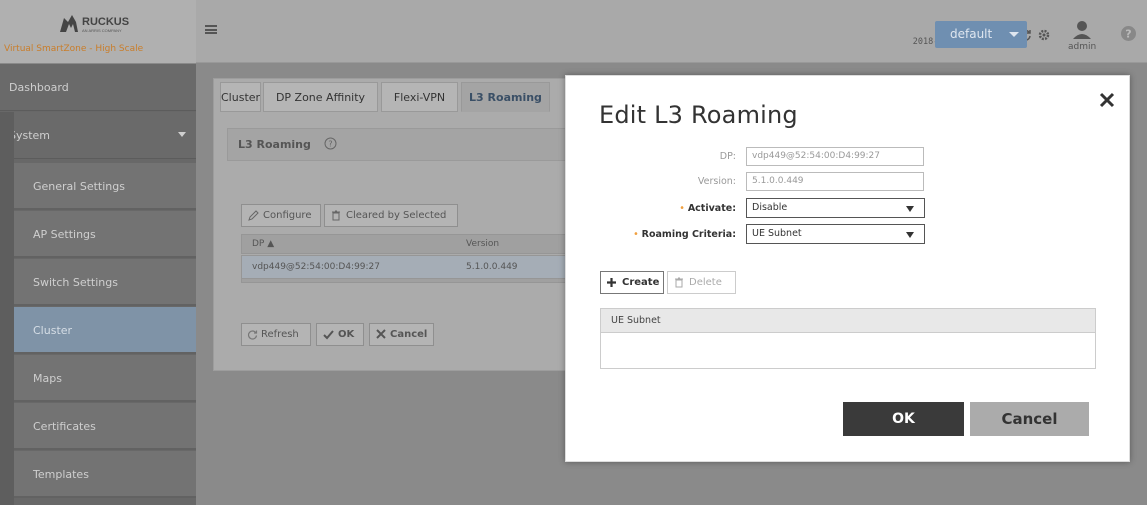  I want to click on version-value: 5.1.0.0.449, so click(778, 181).